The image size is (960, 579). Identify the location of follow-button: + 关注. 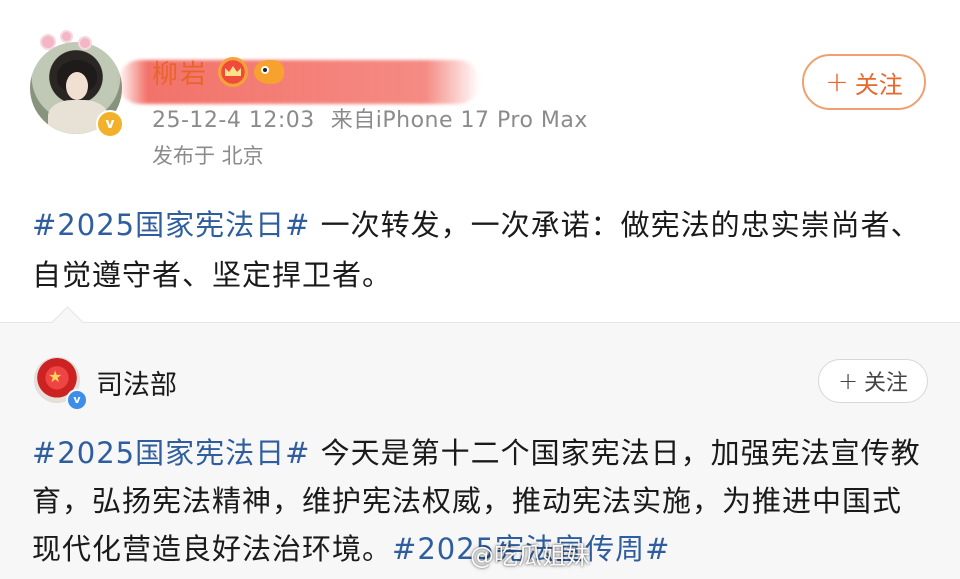
(864, 82).